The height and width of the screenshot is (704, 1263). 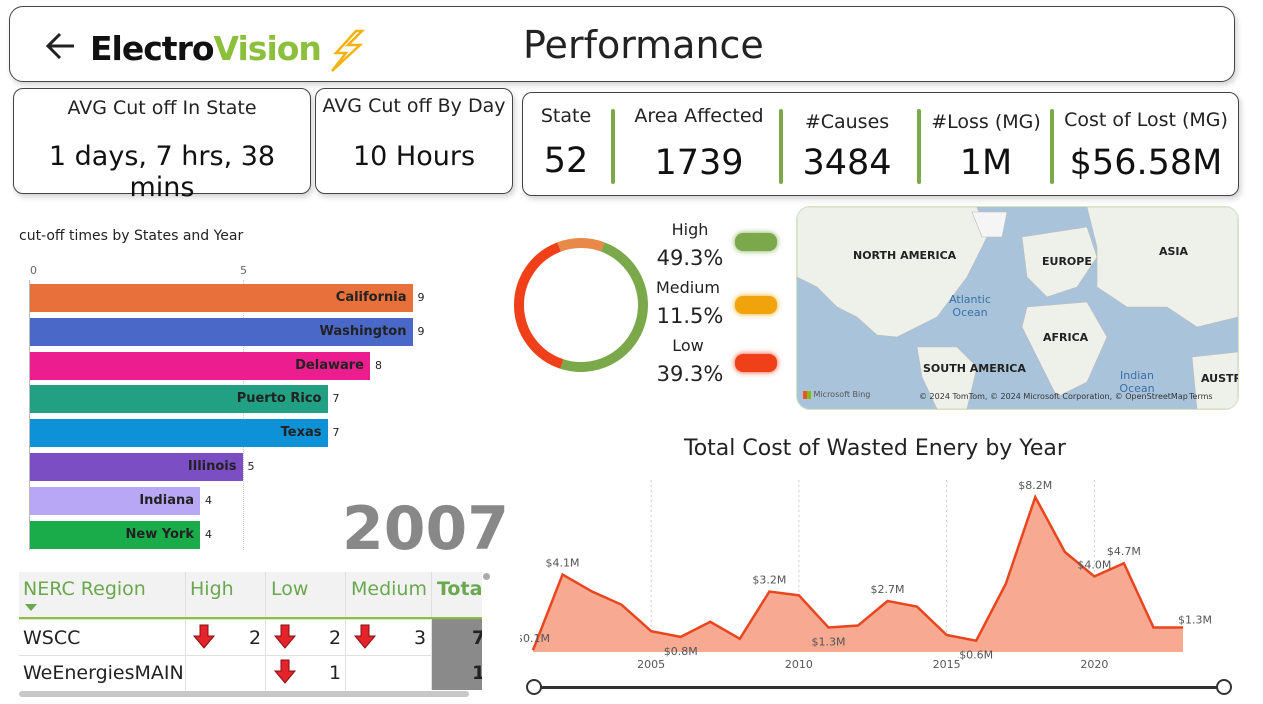 What do you see at coordinates (756, 305) in the screenshot?
I see `legend-pill-medium` at bounding box center [756, 305].